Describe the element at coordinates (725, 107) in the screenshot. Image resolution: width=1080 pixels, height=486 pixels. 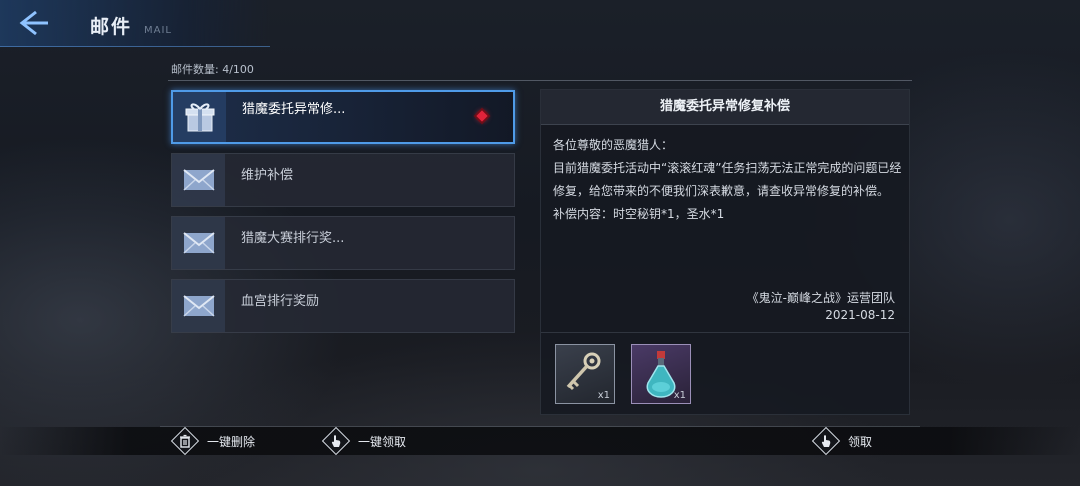
I see `mail-detail-title: 猎魔委托异常修复补偿` at that location.